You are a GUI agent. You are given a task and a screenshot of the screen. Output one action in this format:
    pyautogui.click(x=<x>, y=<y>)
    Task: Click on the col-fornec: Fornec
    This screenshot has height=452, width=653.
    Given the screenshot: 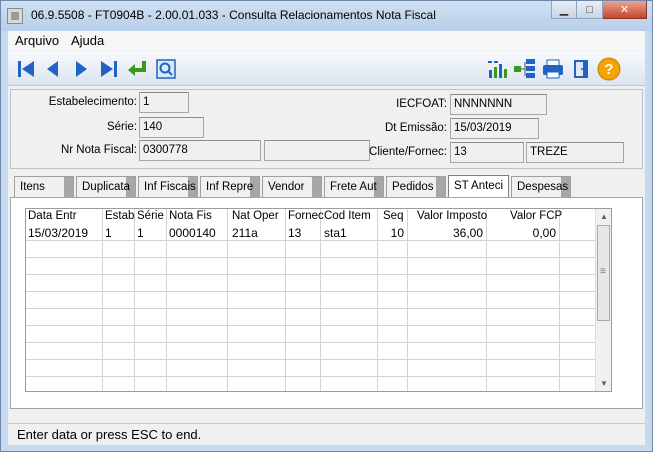 What is the action you would take?
    pyautogui.click(x=306, y=216)
    